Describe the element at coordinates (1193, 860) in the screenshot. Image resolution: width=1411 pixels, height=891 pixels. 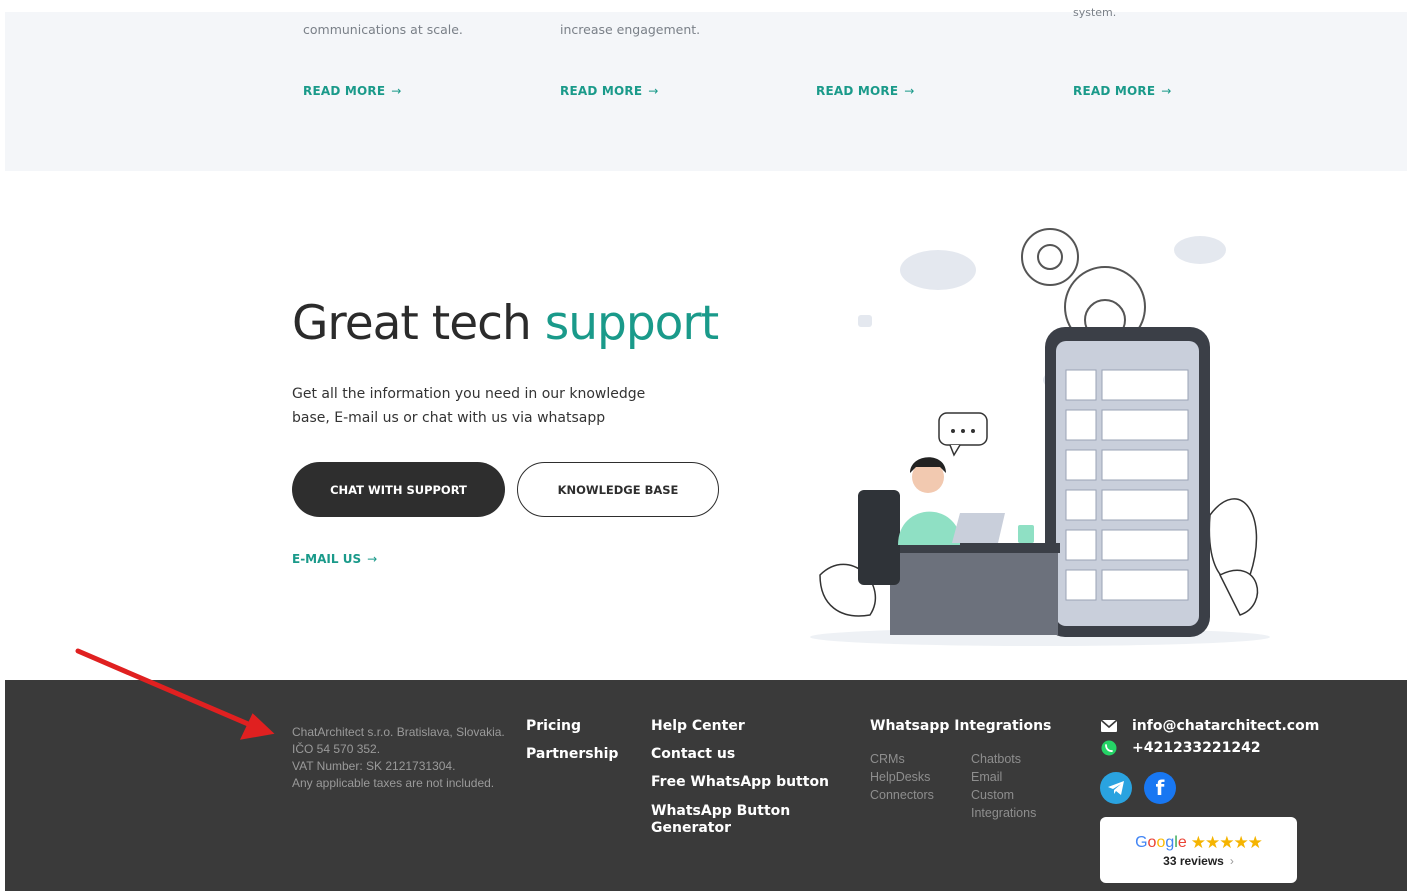
I see `reviews-text: 33 reviews` at that location.